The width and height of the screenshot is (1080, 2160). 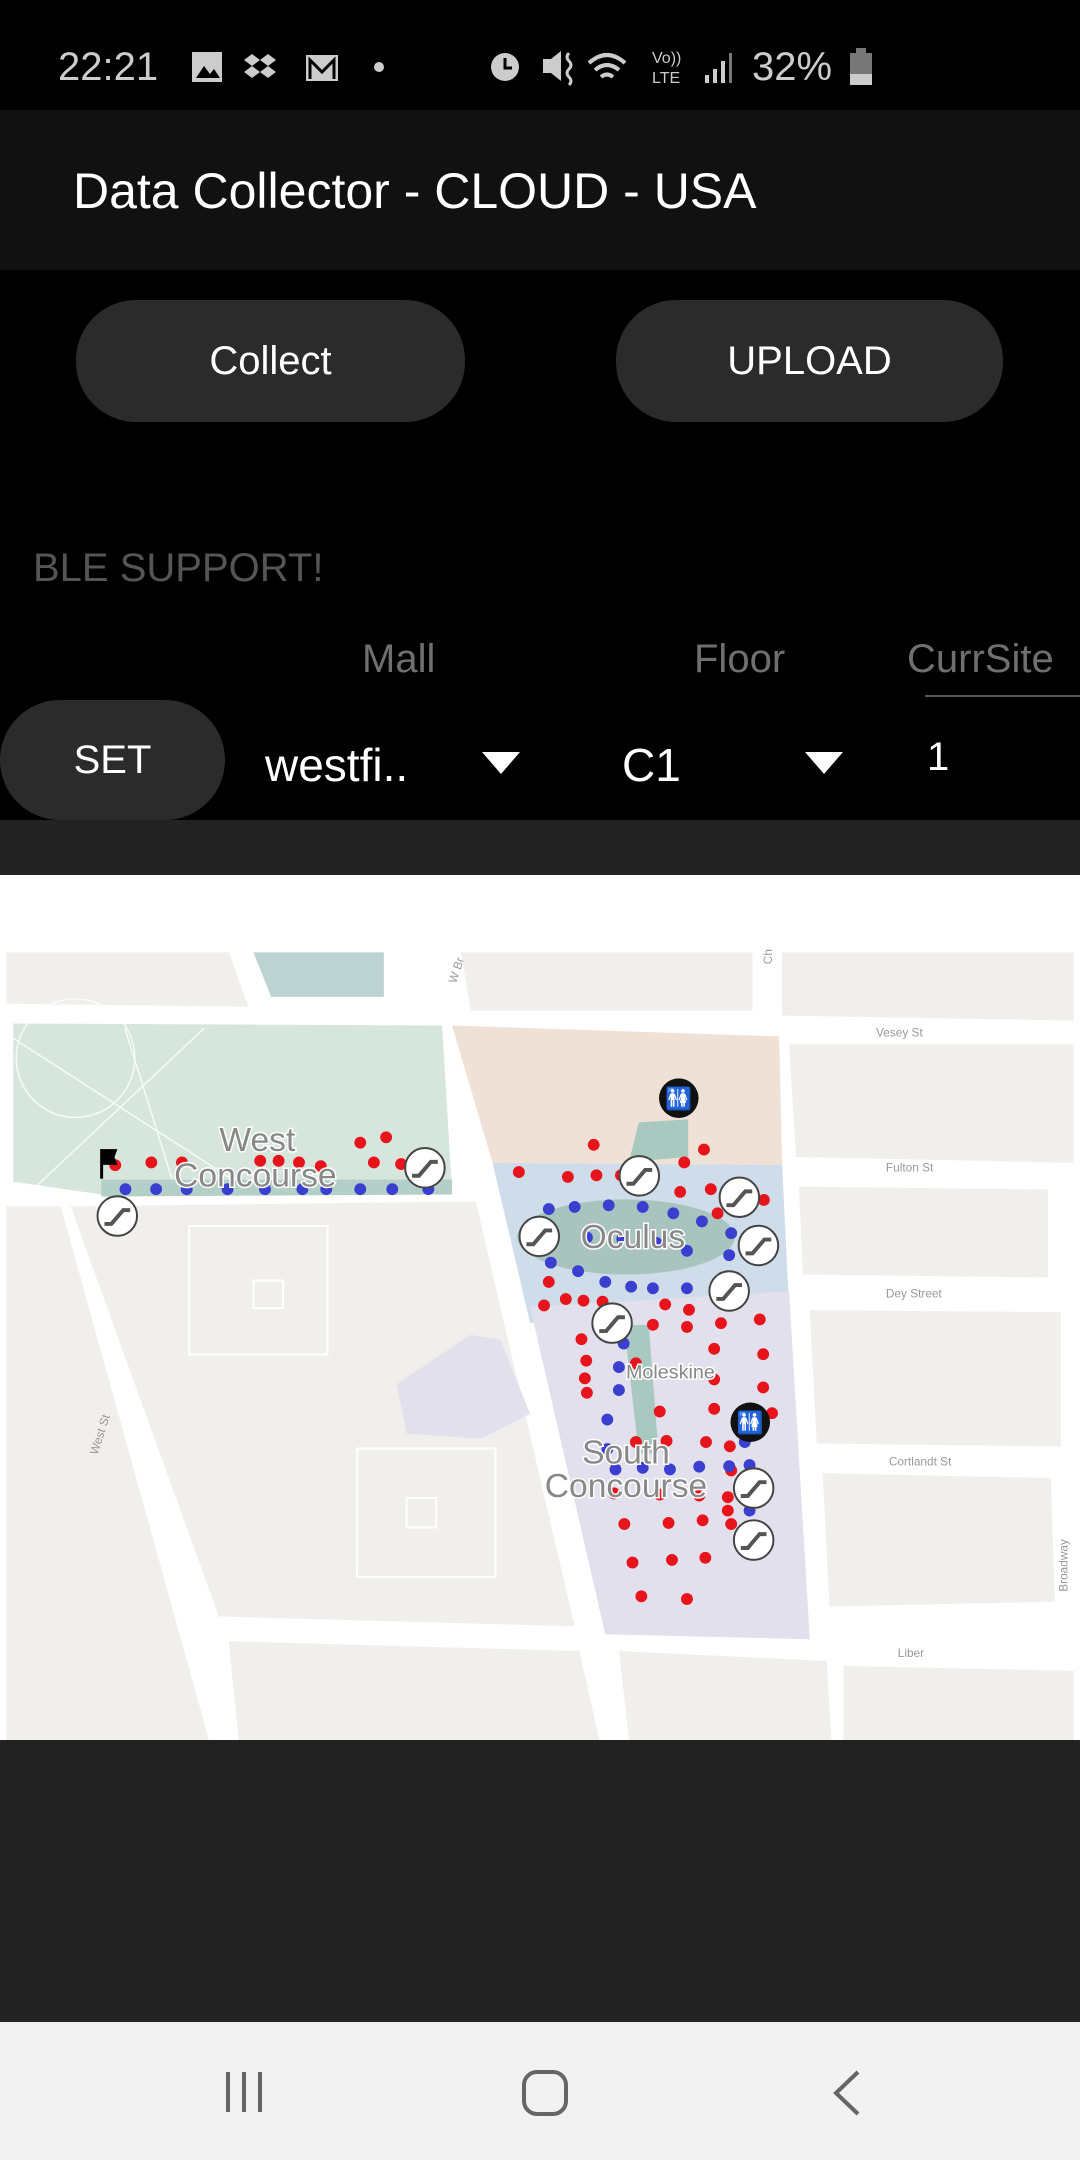 What do you see at coordinates (1002, 750) in the screenshot?
I see `currsite-input: 1` at bounding box center [1002, 750].